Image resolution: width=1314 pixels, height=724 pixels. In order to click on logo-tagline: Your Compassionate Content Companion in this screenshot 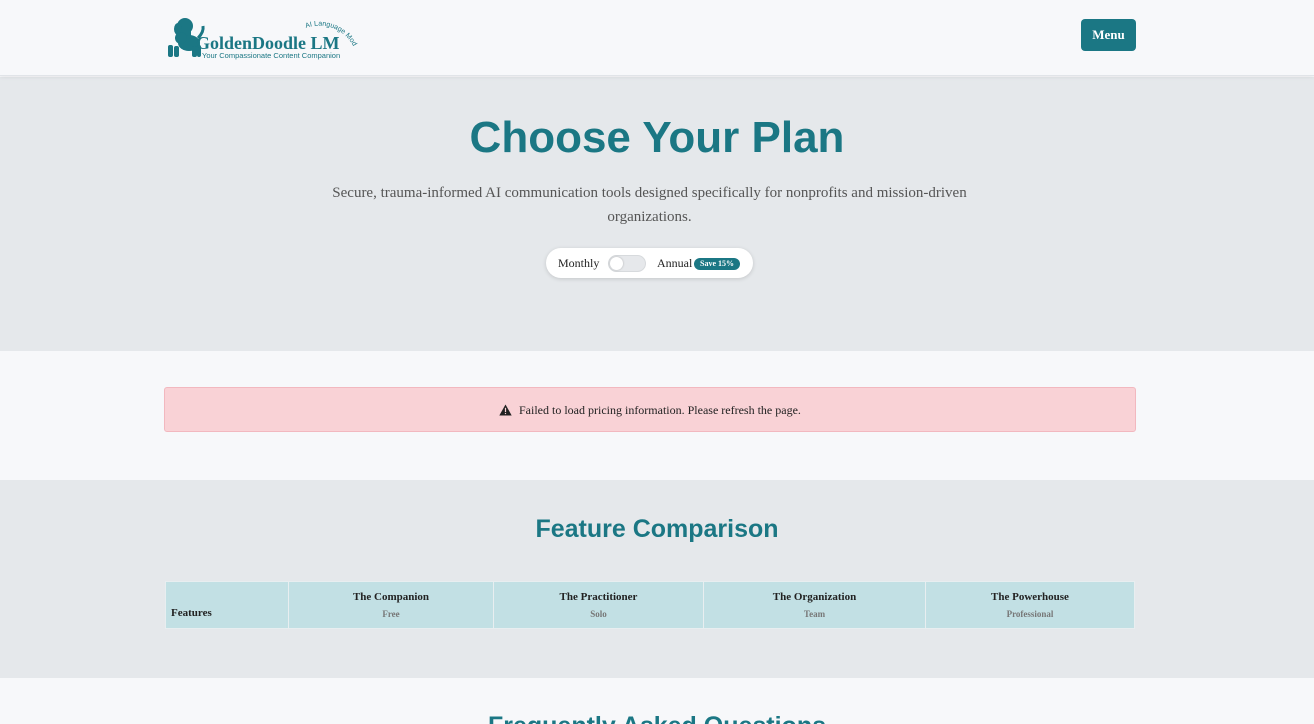, I will do `click(271, 55)`.